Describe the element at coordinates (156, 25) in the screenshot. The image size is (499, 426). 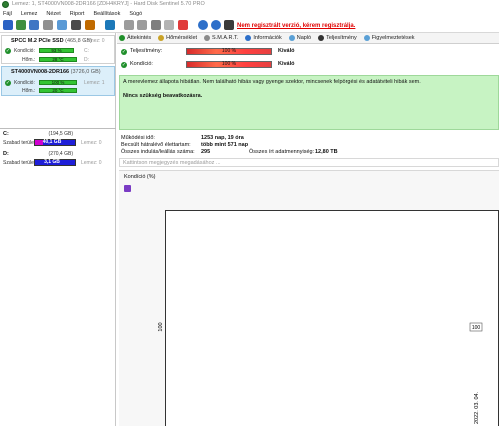
I see `copy-icon` at that location.